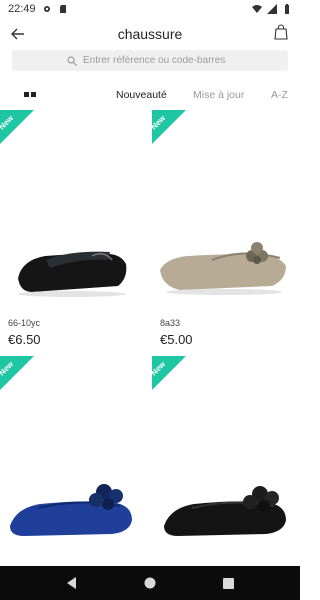  I want to click on nav-home-button, so click(150, 583).